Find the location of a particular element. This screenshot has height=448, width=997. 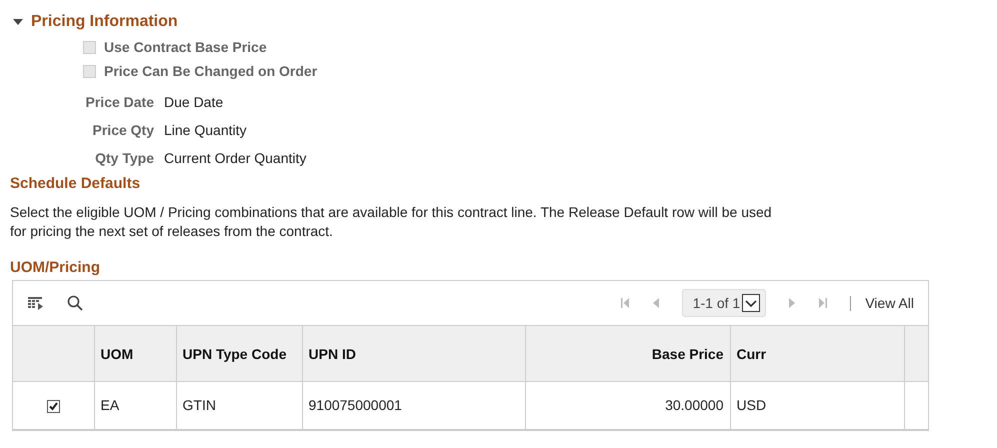

table-cell: 910075000001 is located at coordinates (355, 405).